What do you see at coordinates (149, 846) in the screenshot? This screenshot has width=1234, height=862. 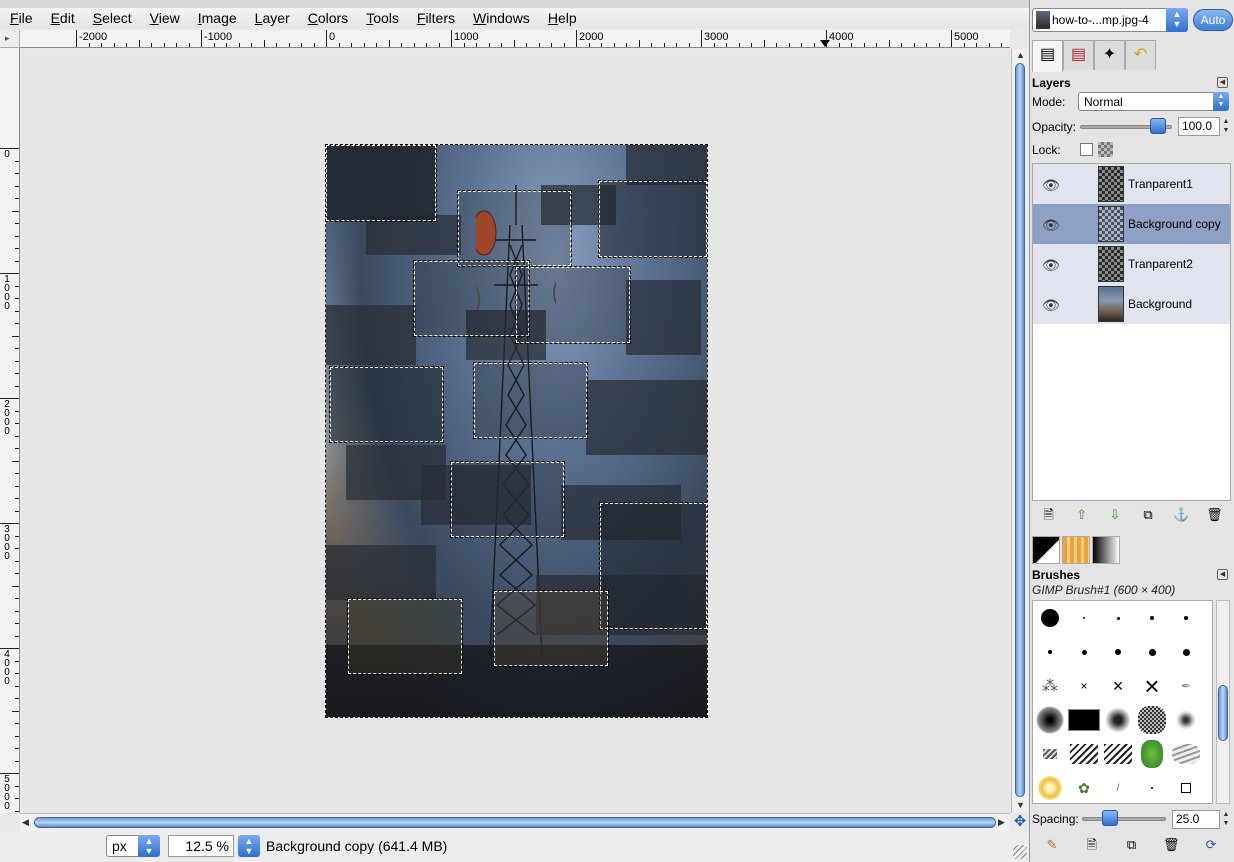 I see `unit-select-arrows-icon: ▲ ▼` at bounding box center [149, 846].